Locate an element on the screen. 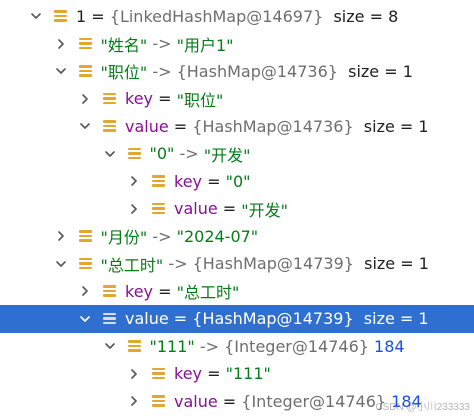 The height and width of the screenshot is (417, 474). tree-row-label: "姓名" -> "用户1" is located at coordinates (167, 44).